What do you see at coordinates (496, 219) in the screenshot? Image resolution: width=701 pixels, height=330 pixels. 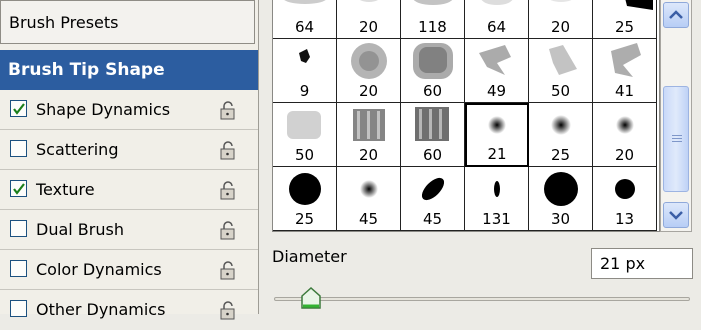 I see `brush-size-label: 131` at bounding box center [496, 219].